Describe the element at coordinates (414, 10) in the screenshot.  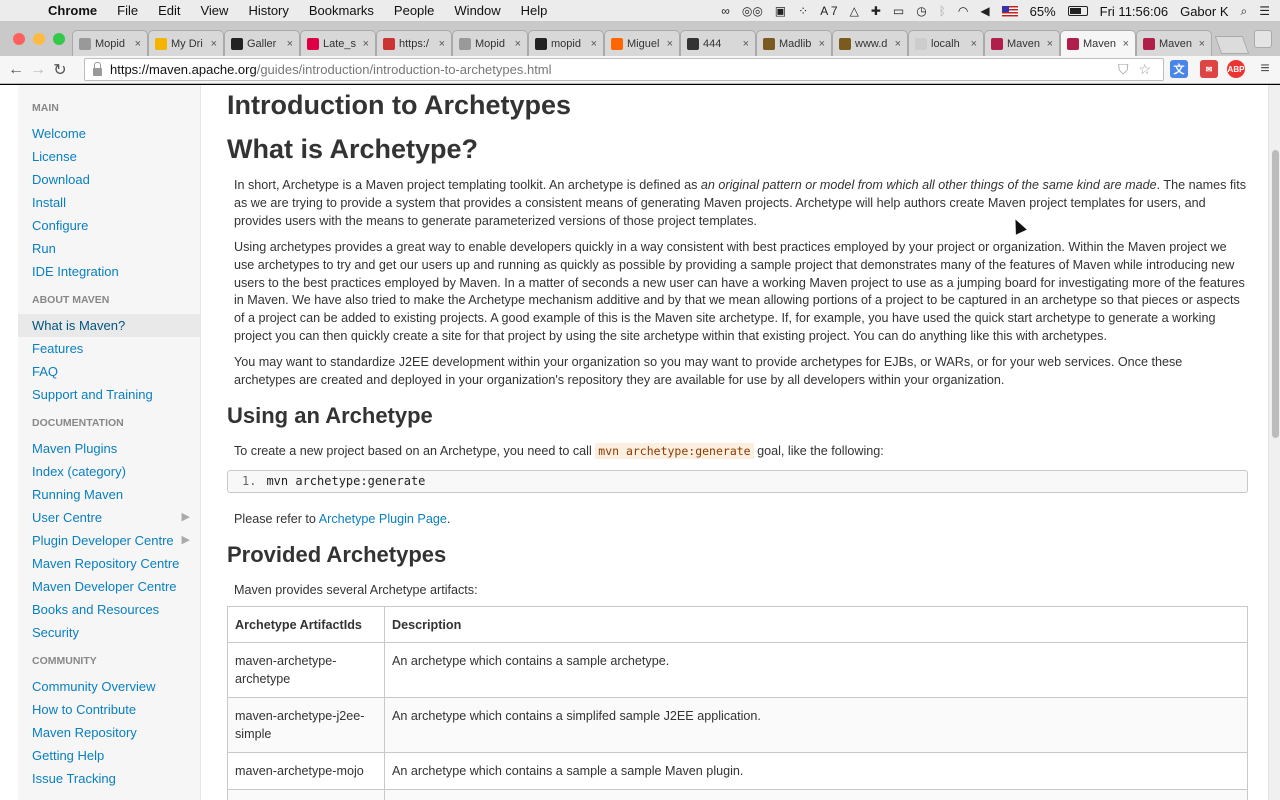
I see `menu-people: People` at that location.